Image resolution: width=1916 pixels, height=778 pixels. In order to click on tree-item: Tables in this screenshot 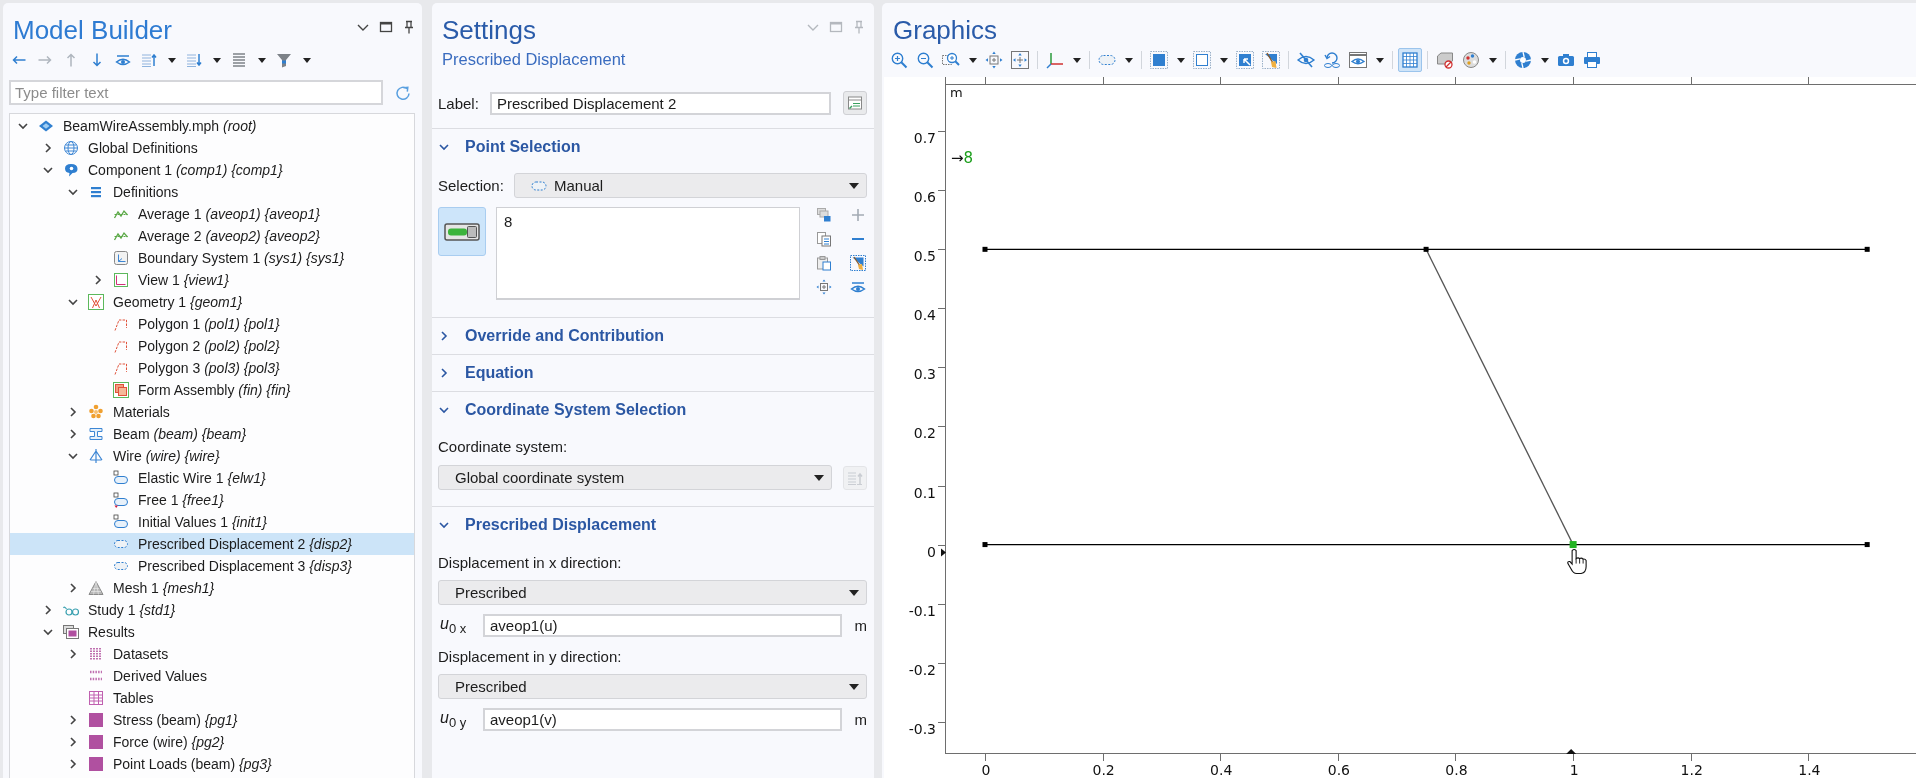, I will do `click(212, 698)`.